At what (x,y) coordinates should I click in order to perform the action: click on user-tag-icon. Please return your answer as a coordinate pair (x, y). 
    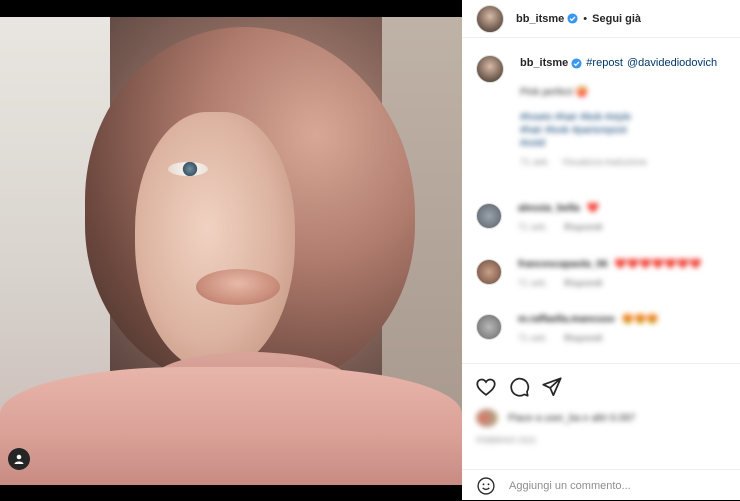
    Looking at the image, I should click on (19, 459).